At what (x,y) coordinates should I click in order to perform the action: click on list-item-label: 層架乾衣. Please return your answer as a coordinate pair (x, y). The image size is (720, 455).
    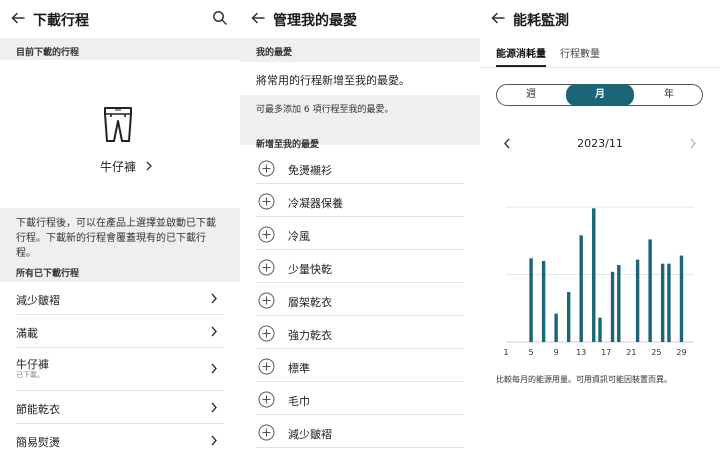
    Looking at the image, I should click on (310, 302).